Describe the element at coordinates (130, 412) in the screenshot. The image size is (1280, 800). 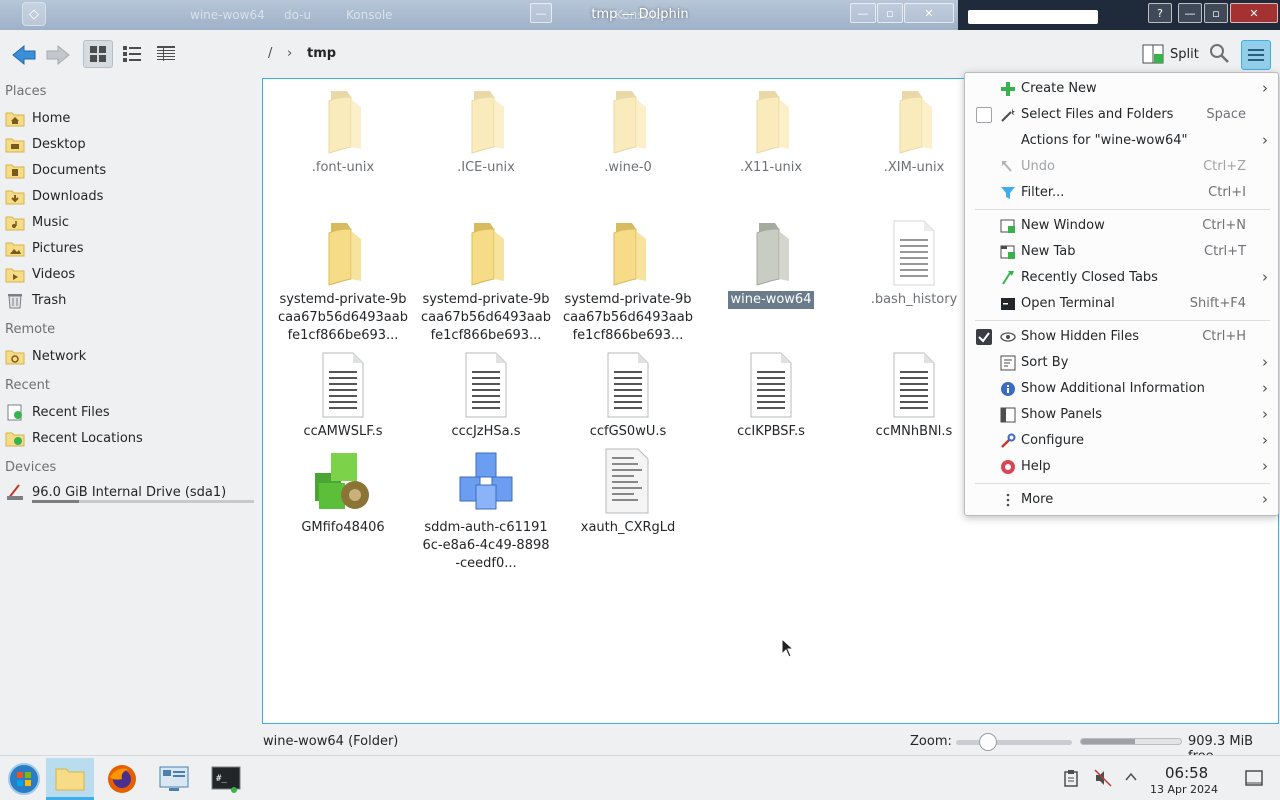
I see `place-recent-files: Recent Files` at that location.